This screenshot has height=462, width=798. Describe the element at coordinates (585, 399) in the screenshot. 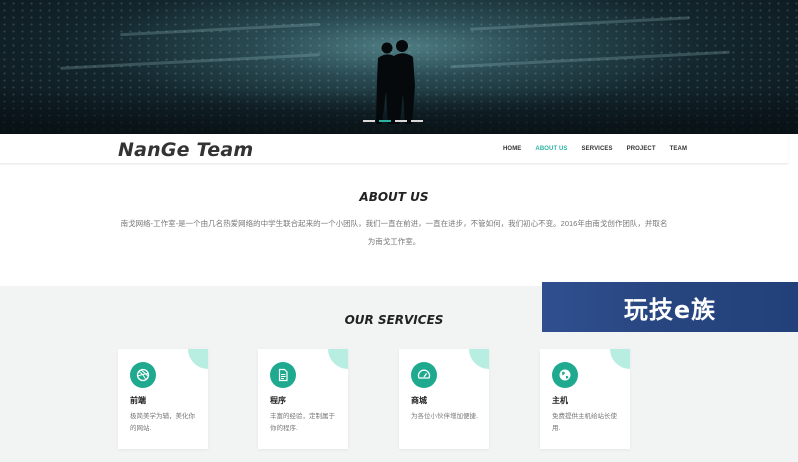

I see `service-card-host: 主机 免费提供主机给站长使用.` at that location.